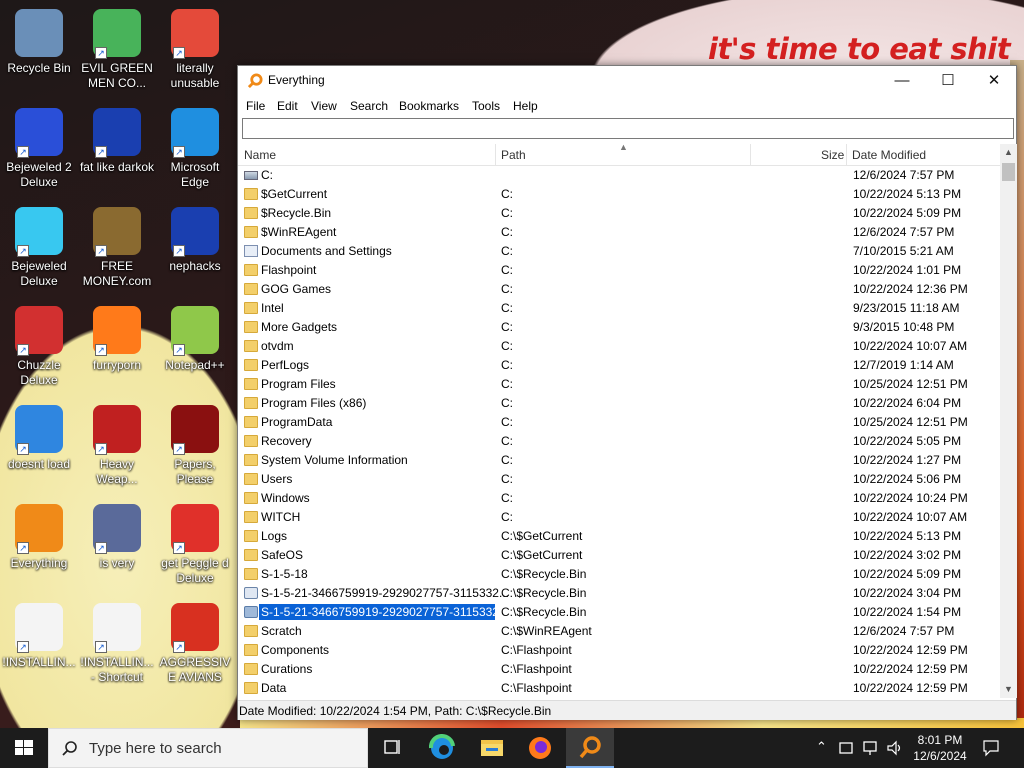 The image size is (1024, 768). What do you see at coordinates (208, 748) in the screenshot?
I see `taskbar-search-box: Type here to search` at bounding box center [208, 748].